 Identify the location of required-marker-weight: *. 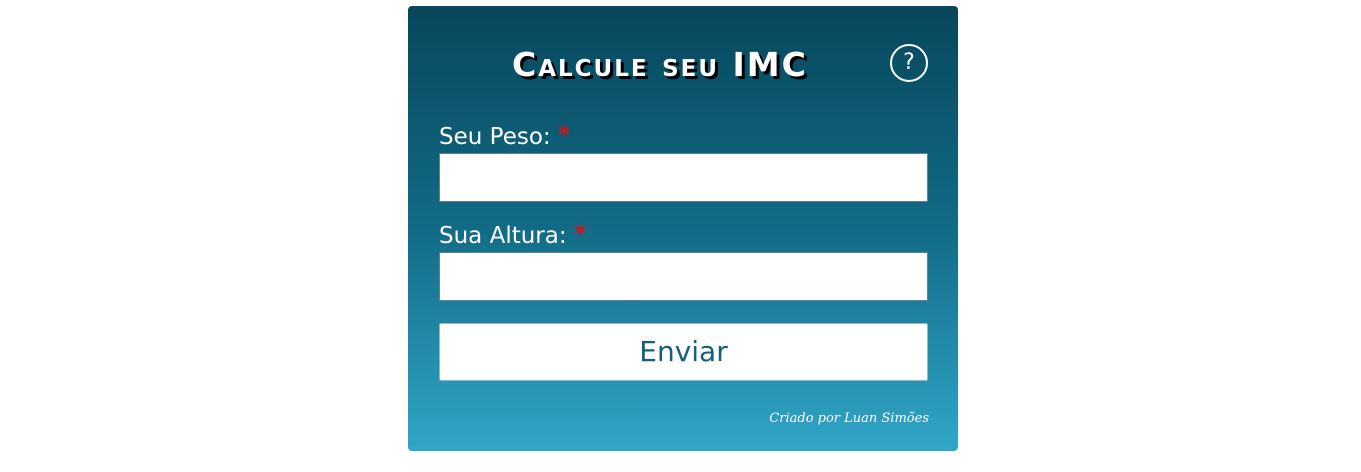
(564, 136).